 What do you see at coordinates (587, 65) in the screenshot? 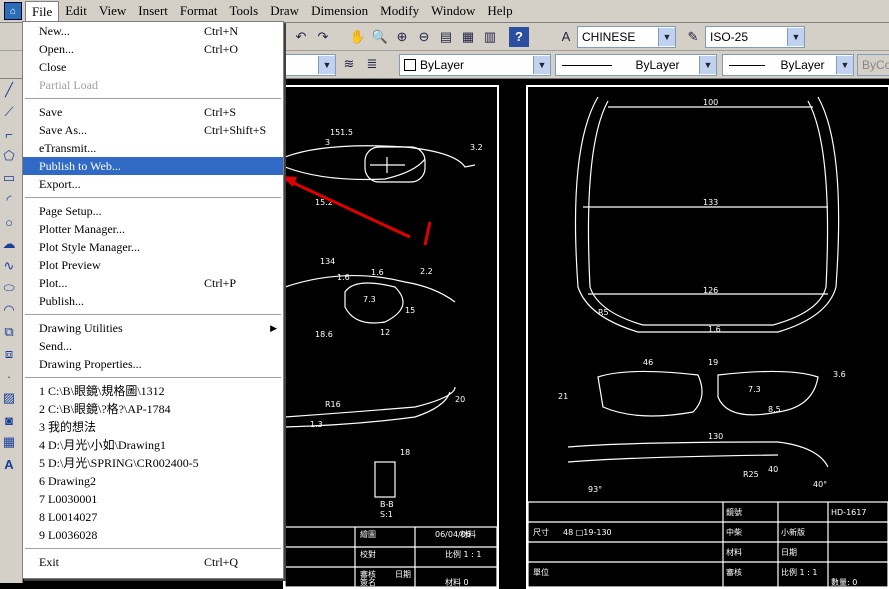
I see `linetype-sample` at bounding box center [587, 65].